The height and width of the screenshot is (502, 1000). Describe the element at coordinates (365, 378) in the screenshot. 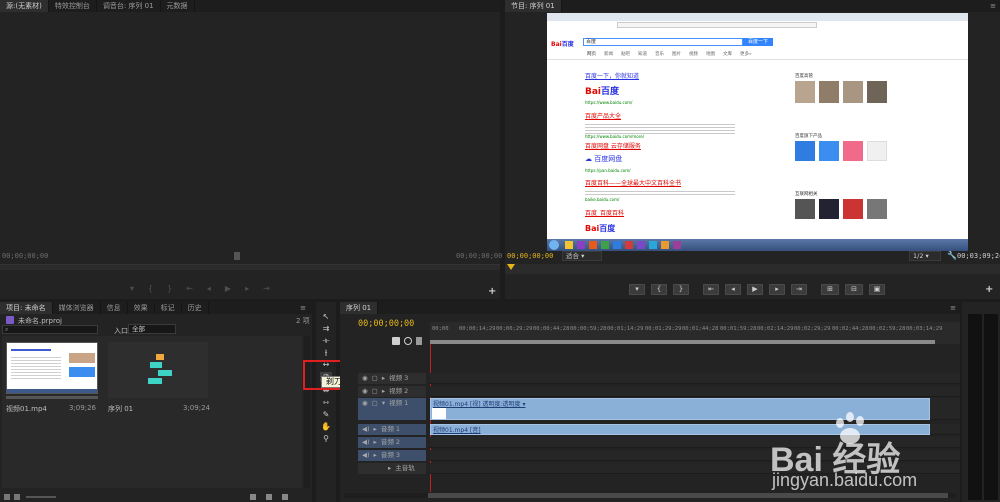

I see `eye-icon: ◉` at that location.